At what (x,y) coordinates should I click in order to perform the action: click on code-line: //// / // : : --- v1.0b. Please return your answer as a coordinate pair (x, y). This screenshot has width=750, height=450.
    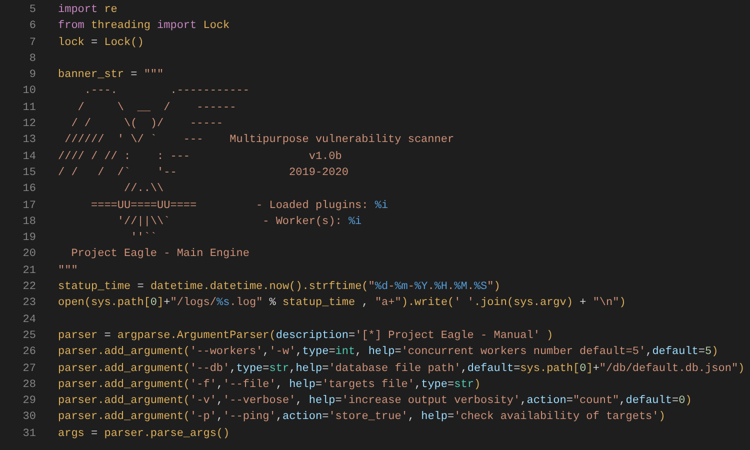
    Looking at the image, I should click on (200, 157).